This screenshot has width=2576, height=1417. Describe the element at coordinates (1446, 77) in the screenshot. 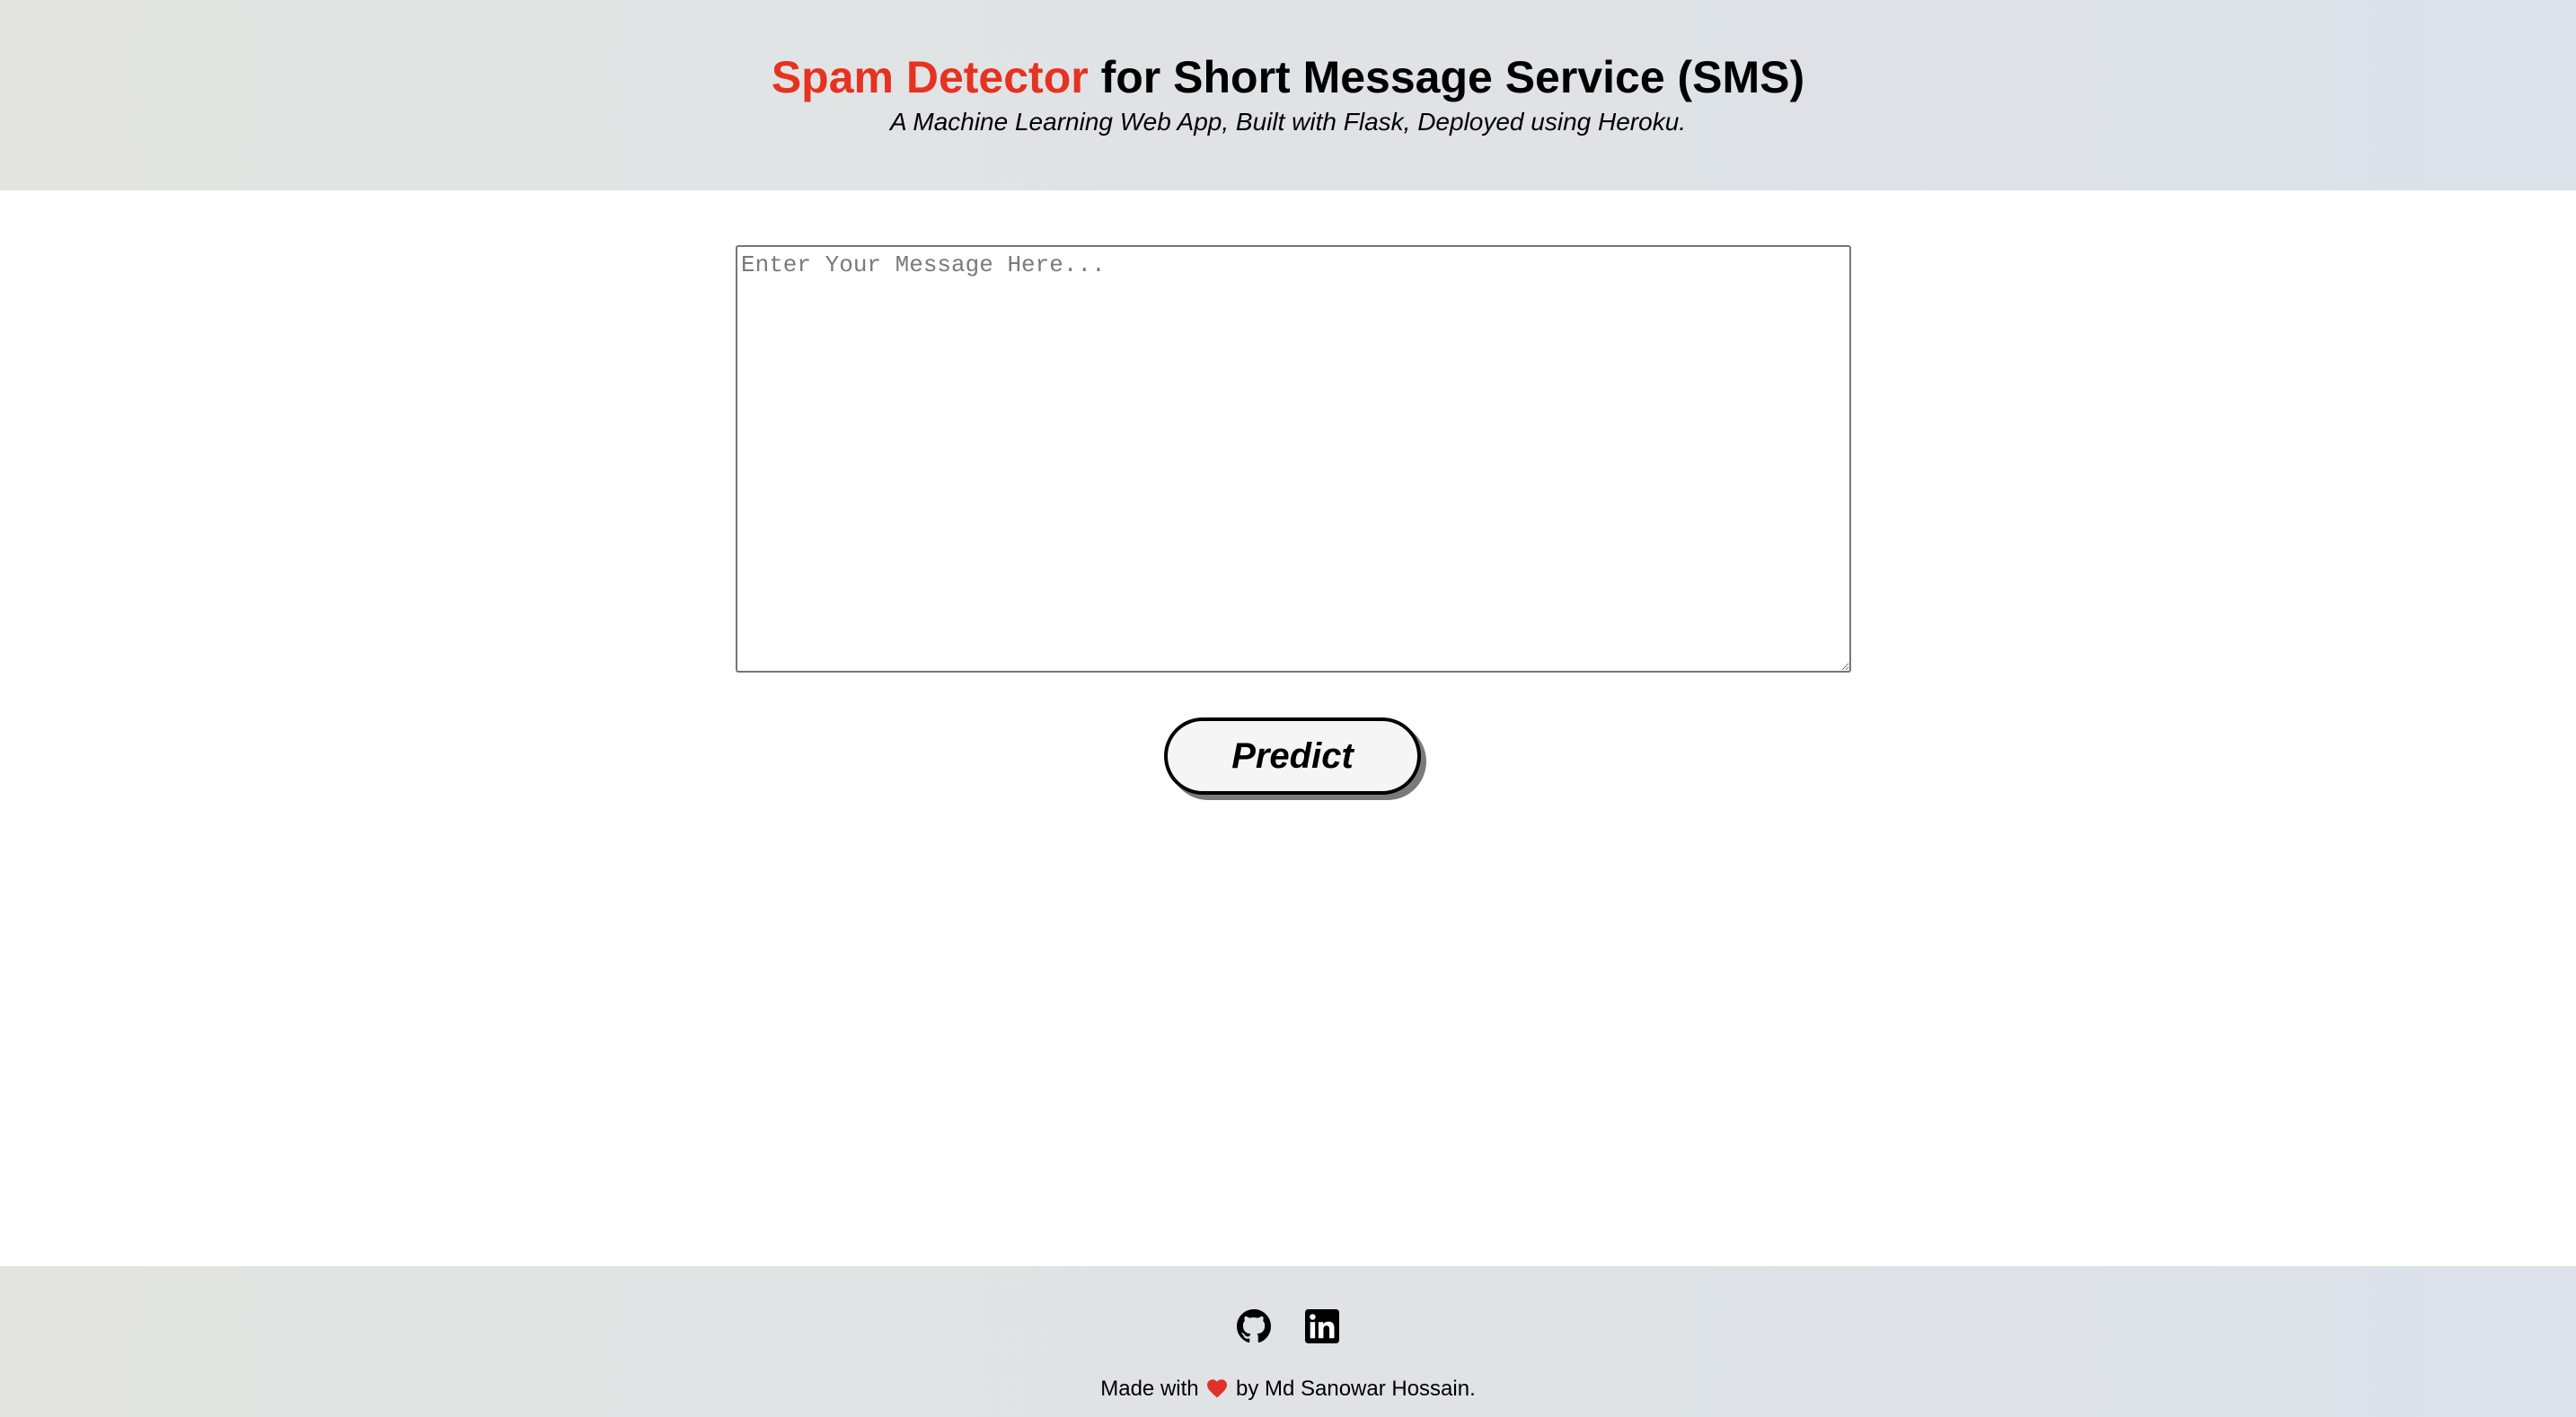

I see `title-rest: for Short Message Service (SMS)` at that location.